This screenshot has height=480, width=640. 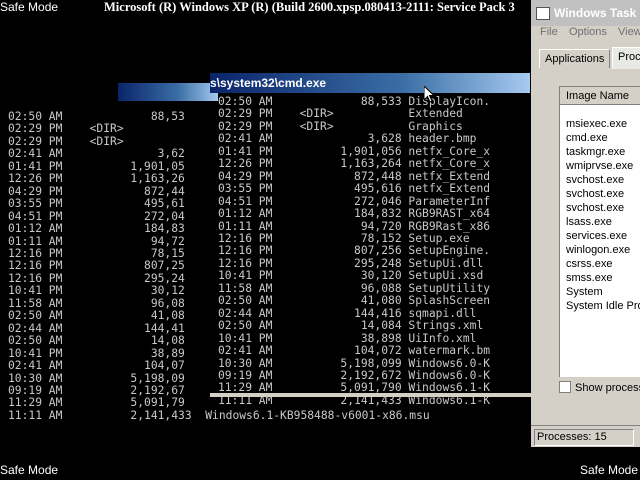 What do you see at coordinates (603, 222) in the screenshot?
I see `list-item: lsass.exe` at bounding box center [603, 222].